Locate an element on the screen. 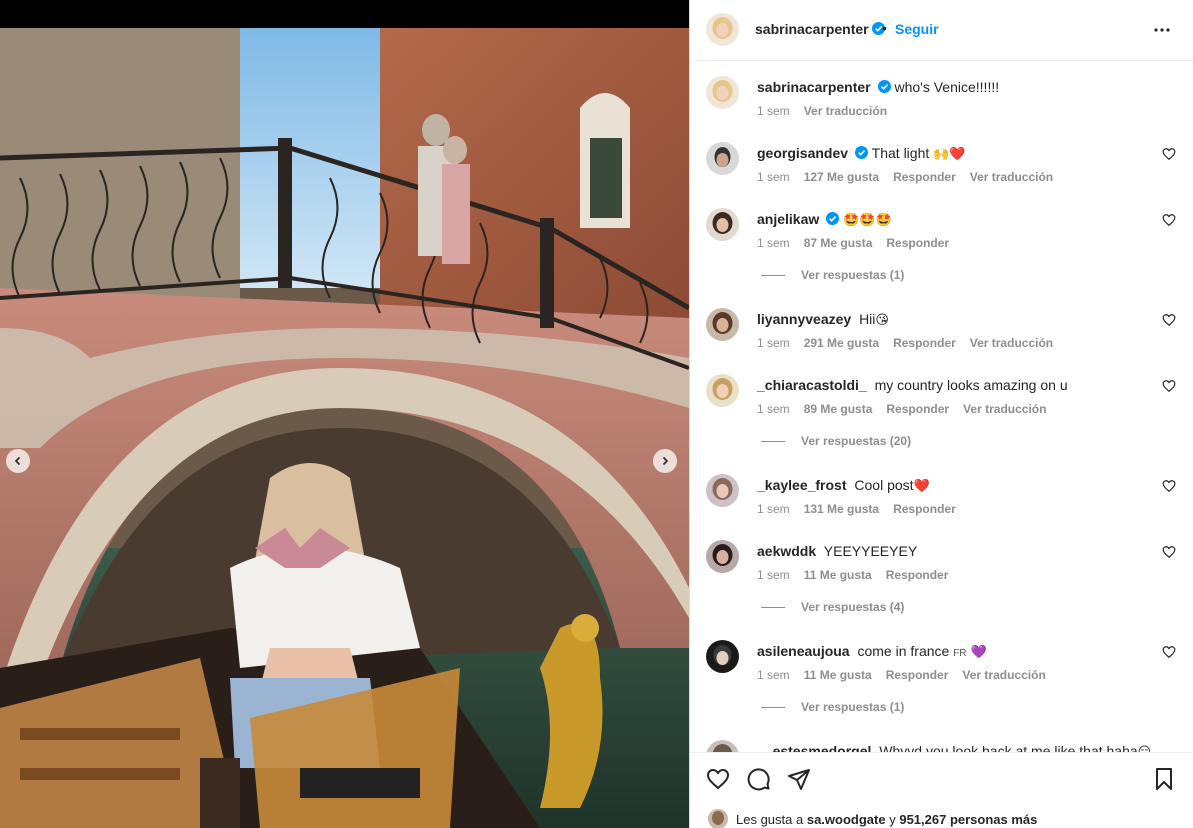 This screenshot has height=828, width=1193. comment-likes: 131 Me gusta is located at coordinates (841, 509).